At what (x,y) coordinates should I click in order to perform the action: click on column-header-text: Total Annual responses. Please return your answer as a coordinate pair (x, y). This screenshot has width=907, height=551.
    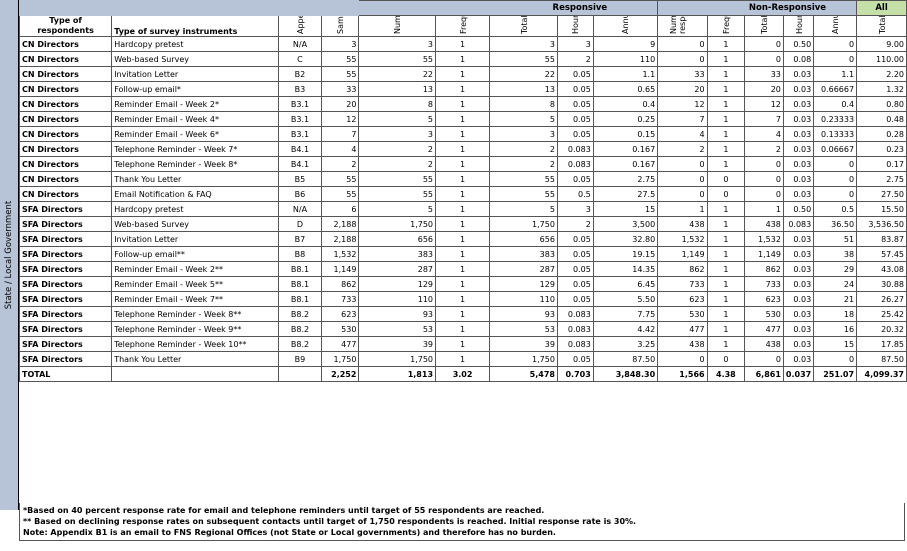
    Looking at the image, I should click on (524, 26).